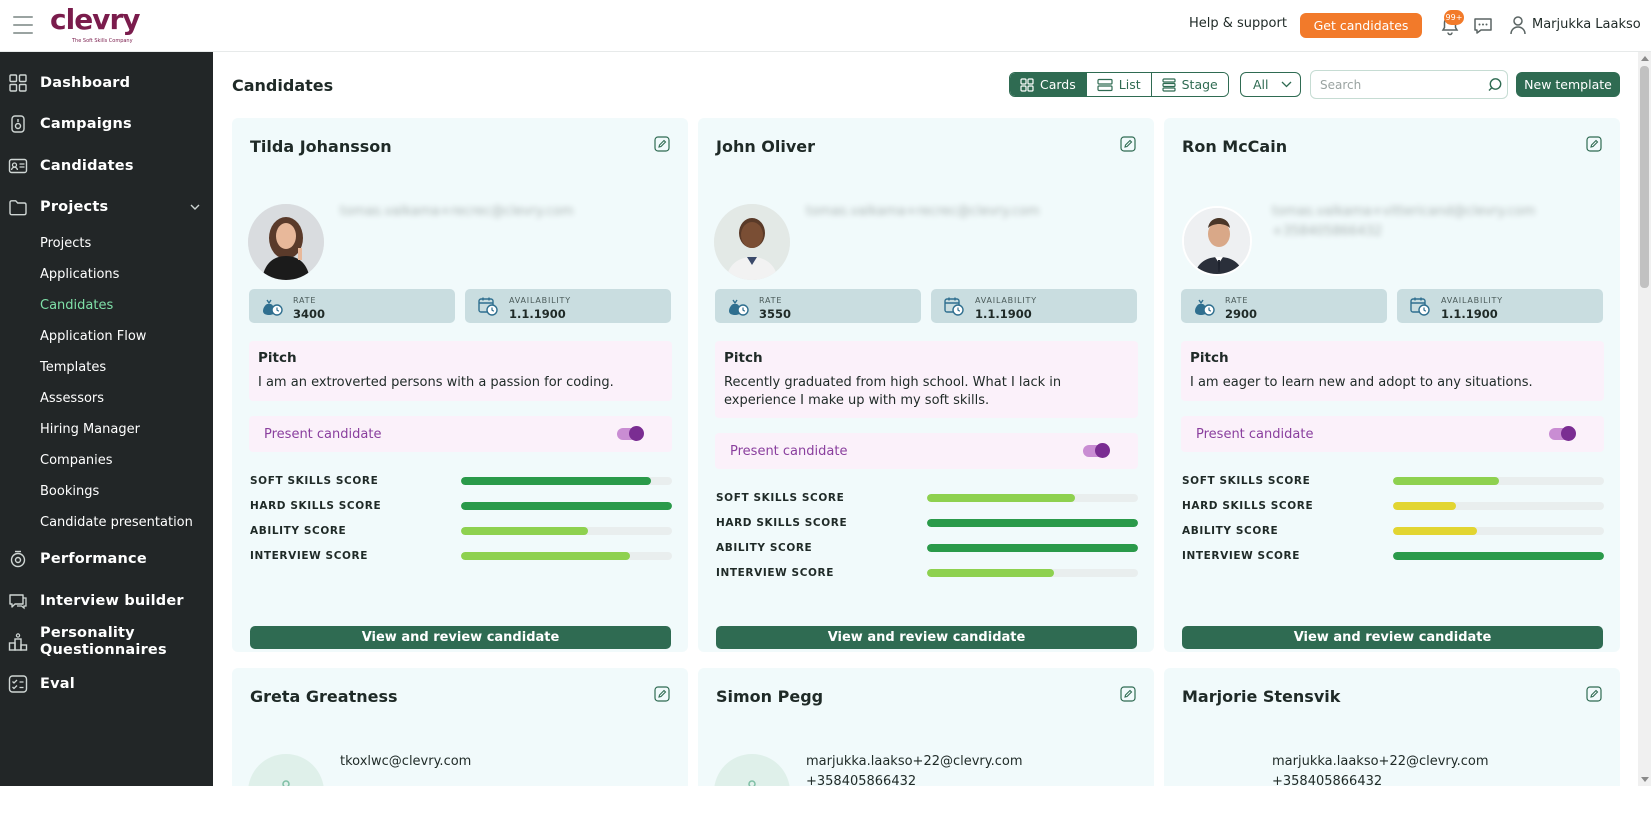 Image resolution: width=1651 pixels, height=836 pixels. I want to click on sidebar-item-candidates: Candidates, so click(106, 166).